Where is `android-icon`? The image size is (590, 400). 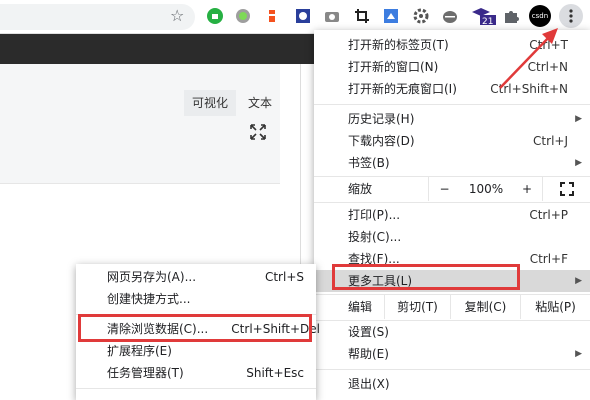 android-icon is located at coordinates (450, 16).